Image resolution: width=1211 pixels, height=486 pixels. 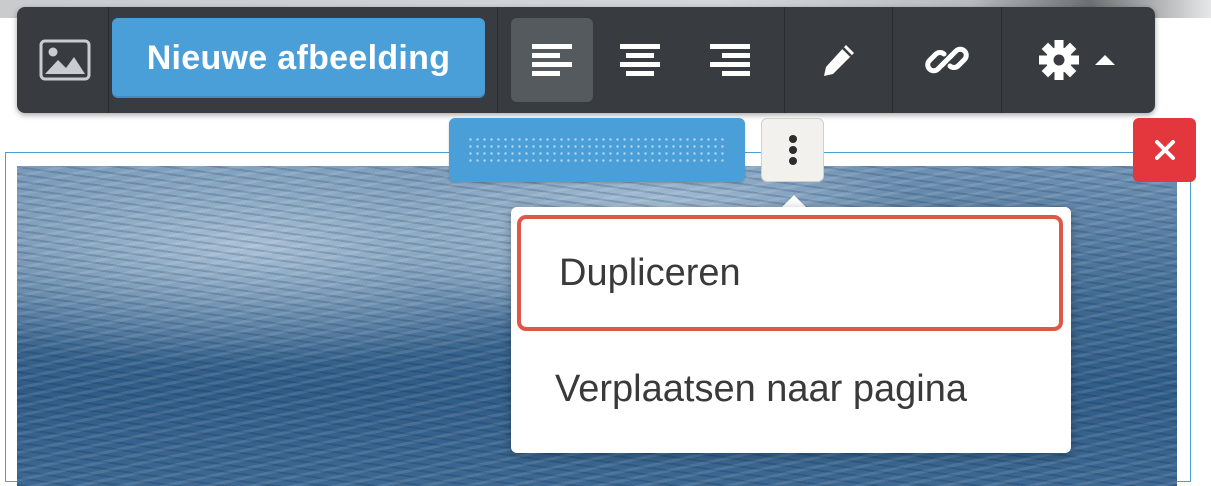 What do you see at coordinates (65, 60) in the screenshot?
I see `image-icon` at bounding box center [65, 60].